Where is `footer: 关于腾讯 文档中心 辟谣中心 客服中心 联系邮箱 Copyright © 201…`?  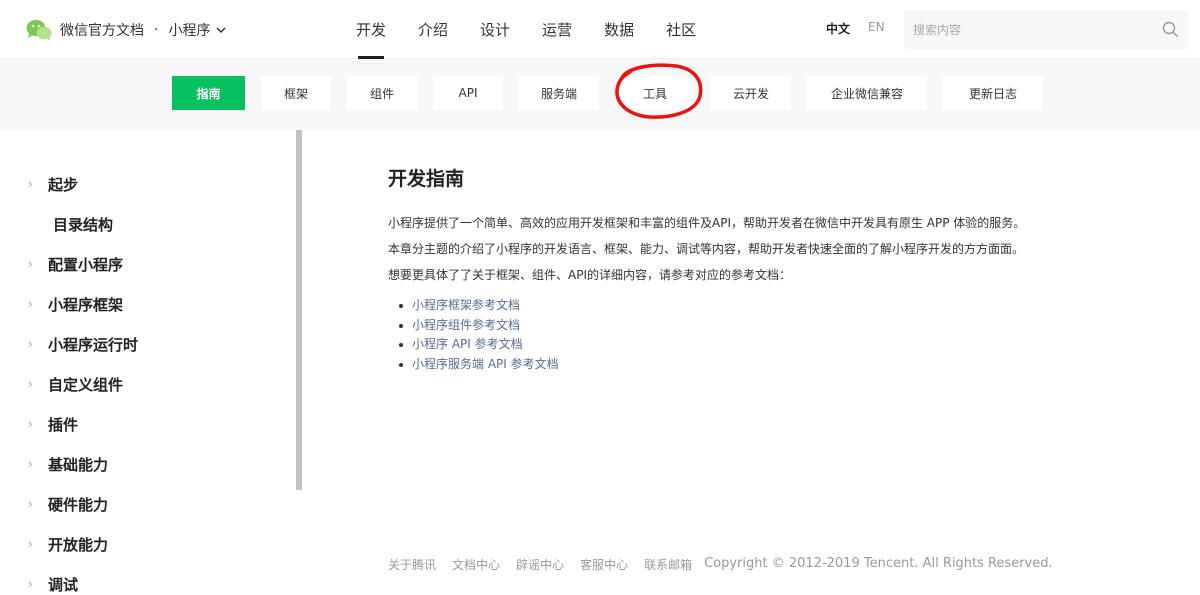
footer: 关于腾讯 文档中心 辟谣中心 客服中心 联系邮箱 Copyright © 201… is located at coordinates (720, 564).